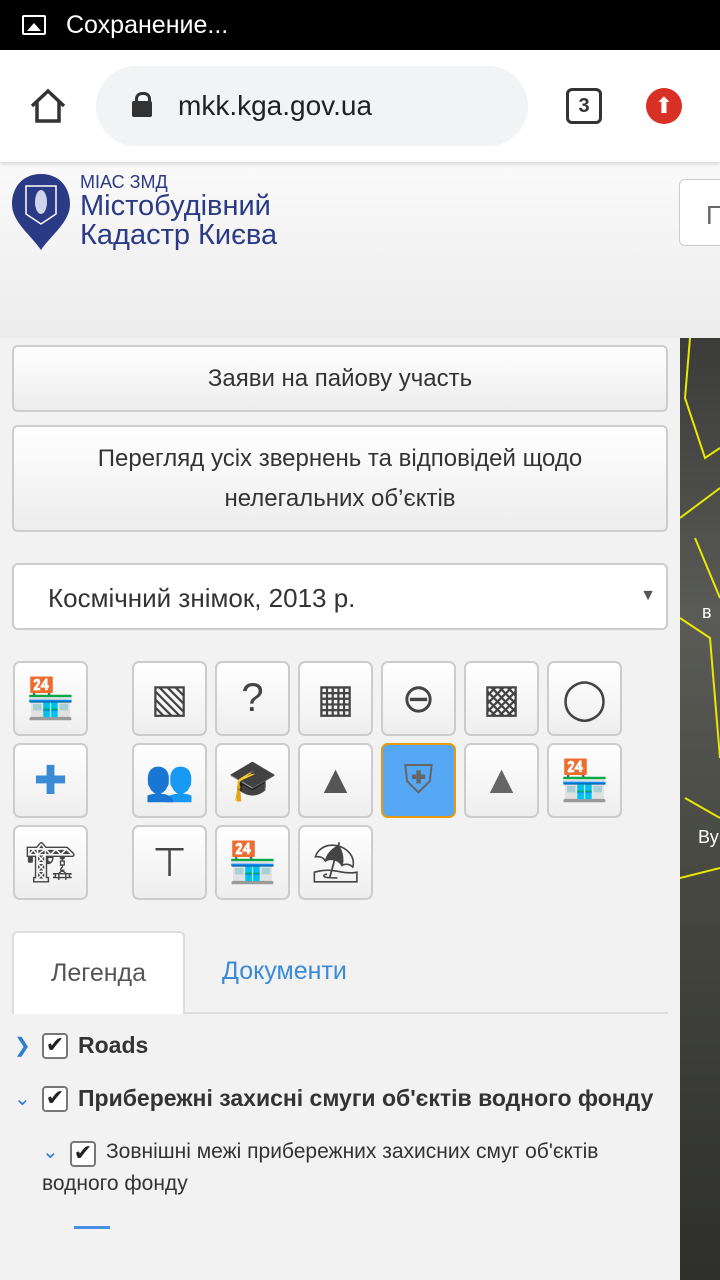  Describe the element at coordinates (700, 809) in the screenshot. I see `map-view: в Ву` at that location.